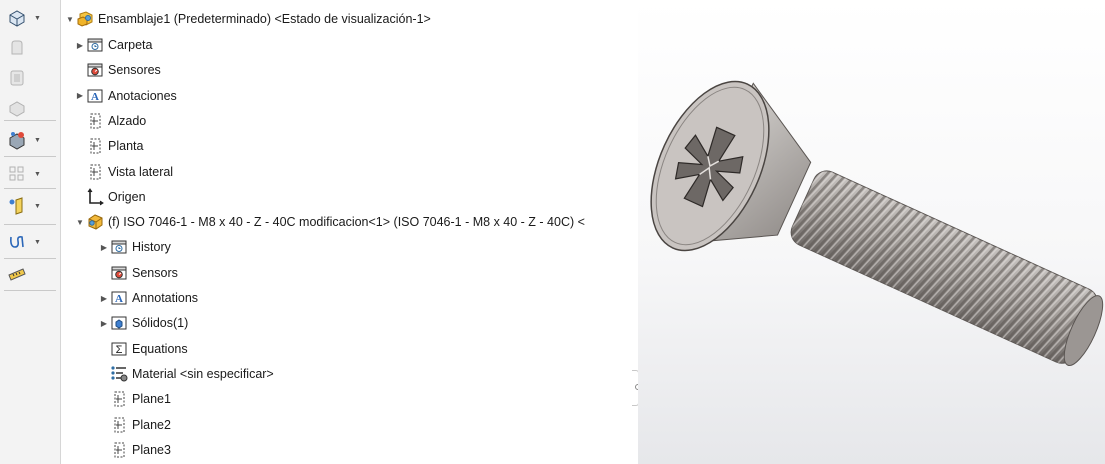 This screenshot has height=464, width=1105. What do you see at coordinates (151, 424) in the screenshot?
I see `tree-item-label: Plane2` at bounding box center [151, 424].